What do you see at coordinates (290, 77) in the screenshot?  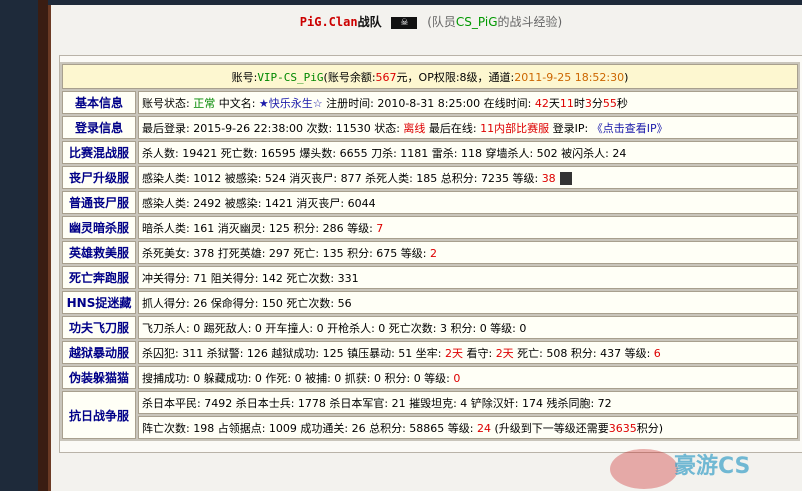 I see `account-id: VIP-CS_PiG` at bounding box center [290, 77].